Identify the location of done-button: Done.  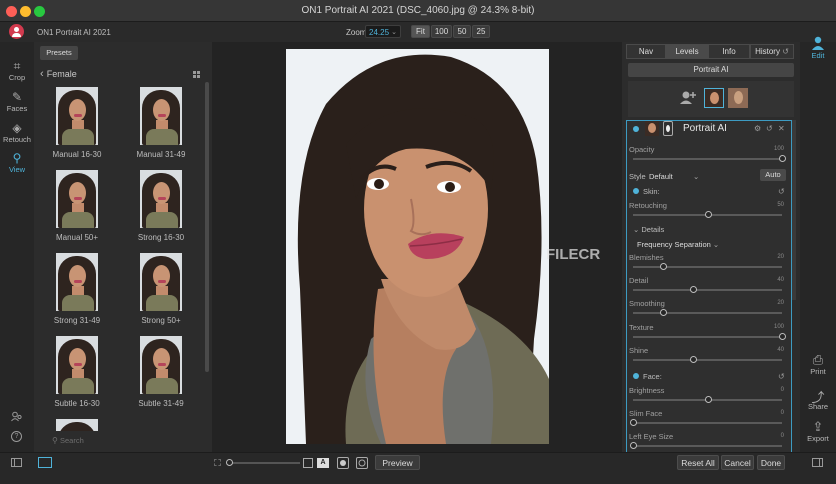
(771, 462).